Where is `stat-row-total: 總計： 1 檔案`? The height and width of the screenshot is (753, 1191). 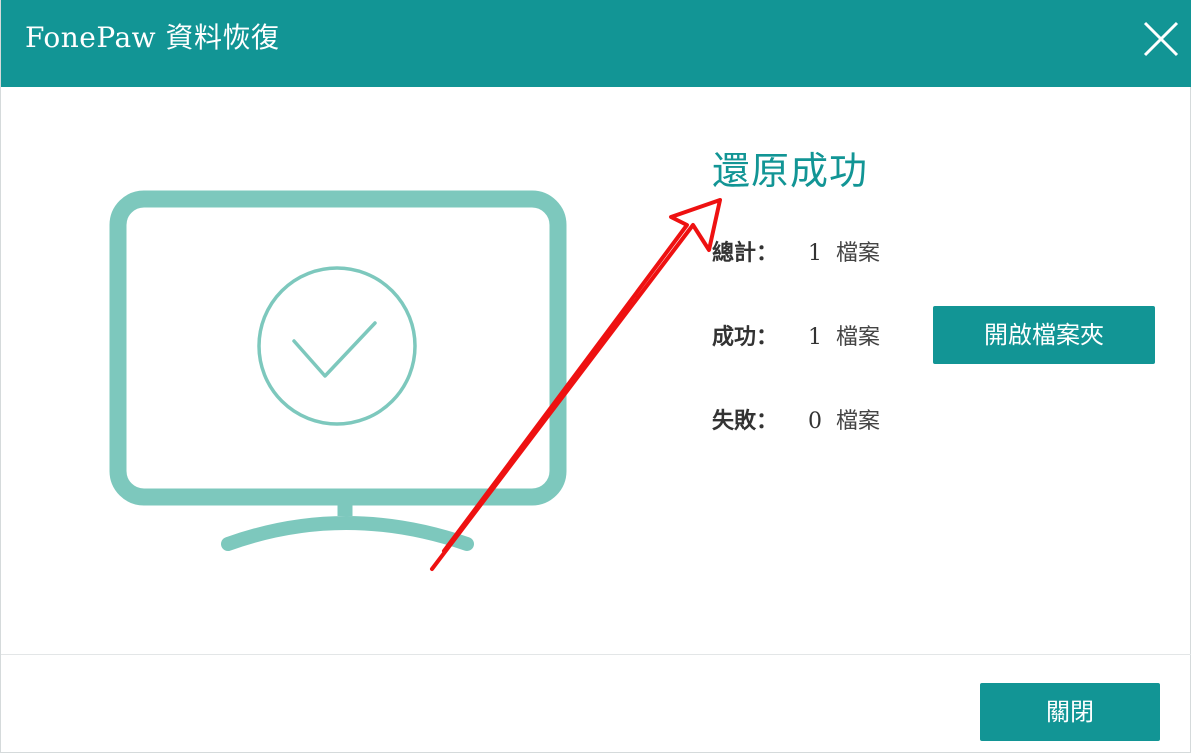
stat-row-total: 總計： 1 檔案 is located at coordinates (796, 253).